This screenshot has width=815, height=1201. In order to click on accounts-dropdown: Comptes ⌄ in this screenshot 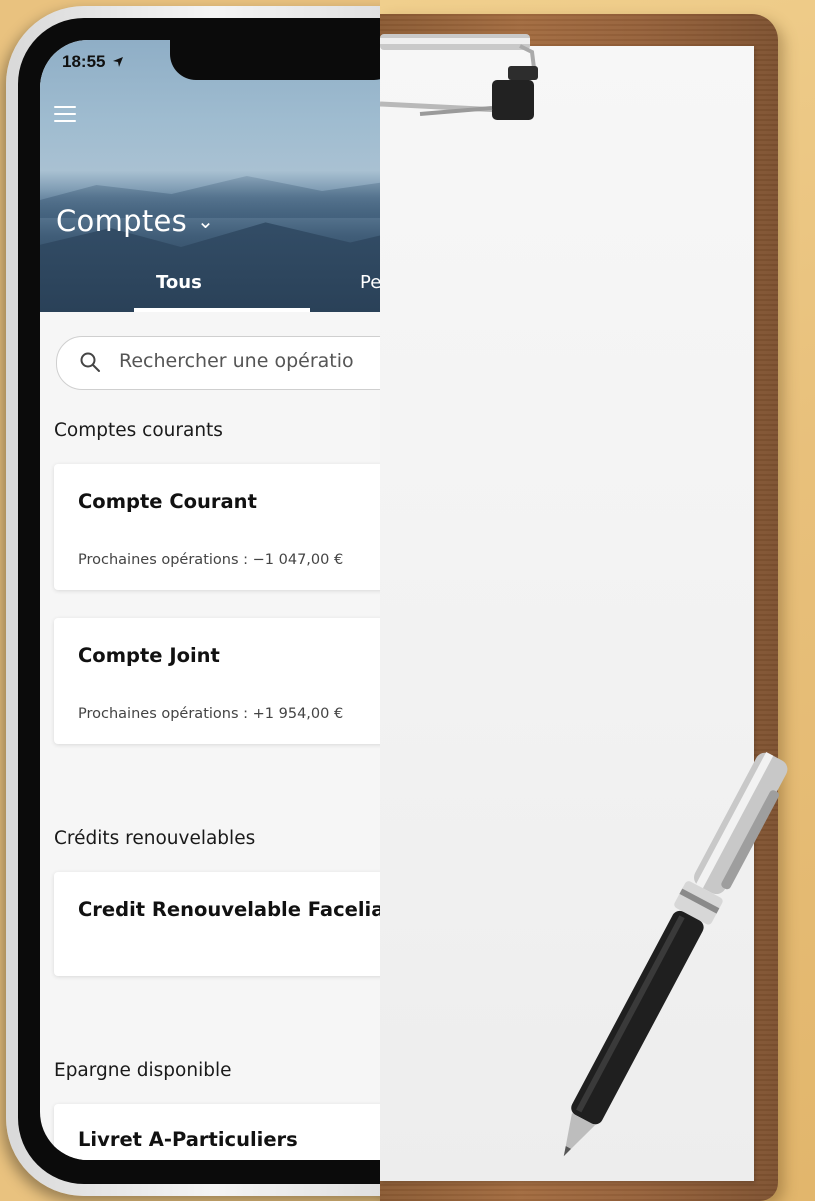, I will do `click(135, 221)`.